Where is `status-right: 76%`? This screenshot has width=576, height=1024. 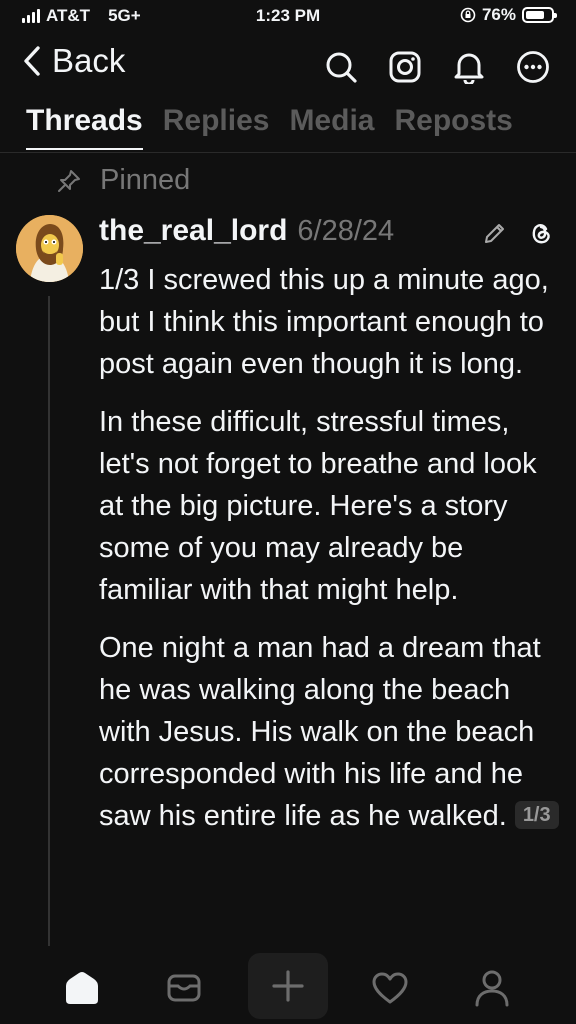 status-right: 76% is located at coordinates (508, 15).